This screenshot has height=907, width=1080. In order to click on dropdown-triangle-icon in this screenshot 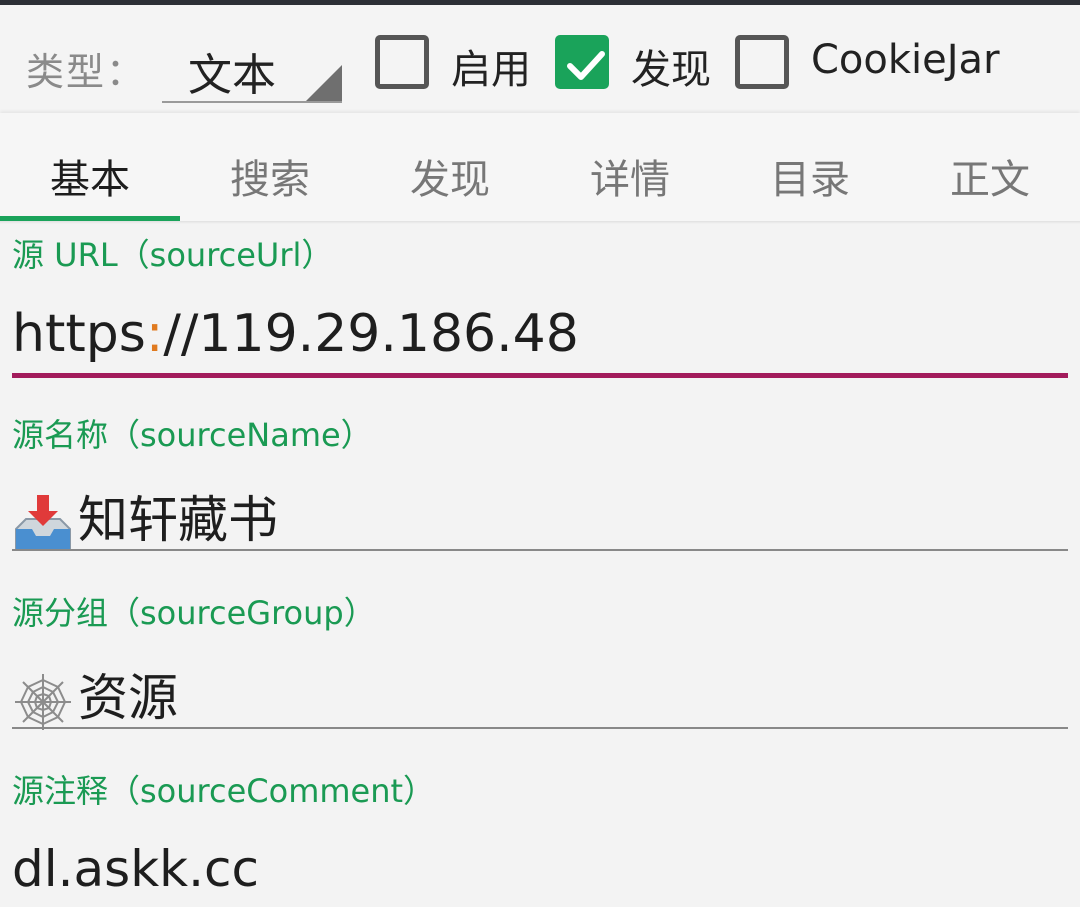, I will do `click(324, 83)`.